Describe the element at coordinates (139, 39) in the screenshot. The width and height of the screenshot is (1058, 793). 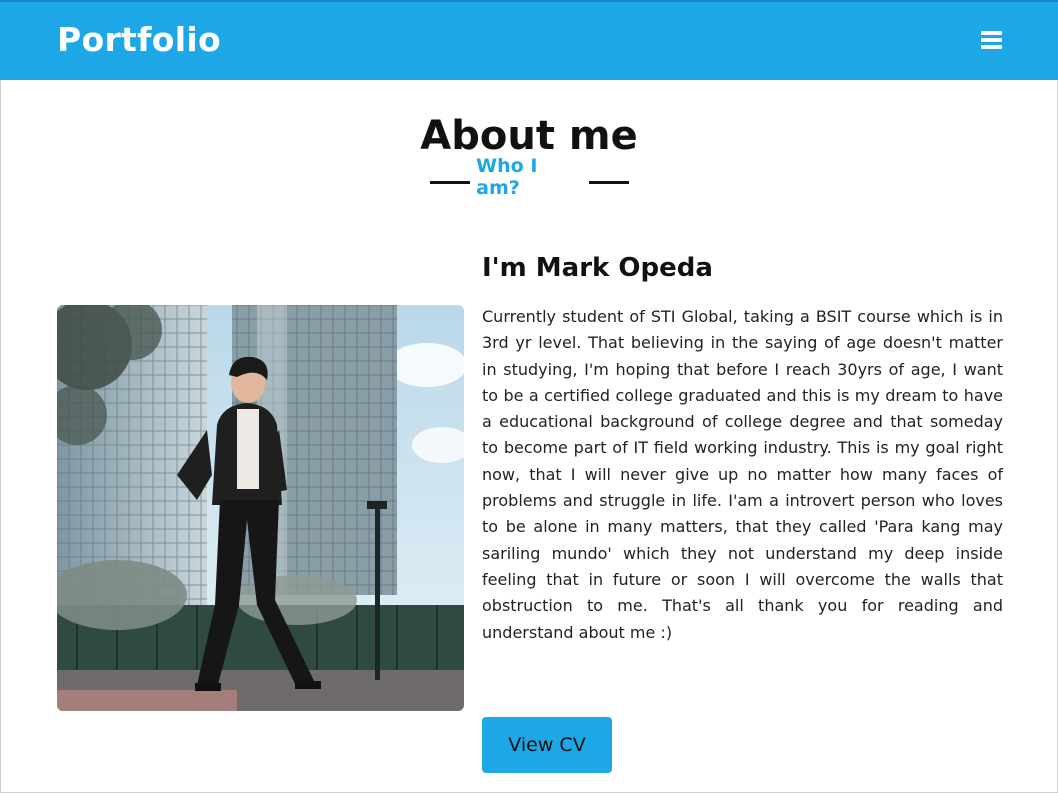
I see `brand-logo: Portfolio` at that location.